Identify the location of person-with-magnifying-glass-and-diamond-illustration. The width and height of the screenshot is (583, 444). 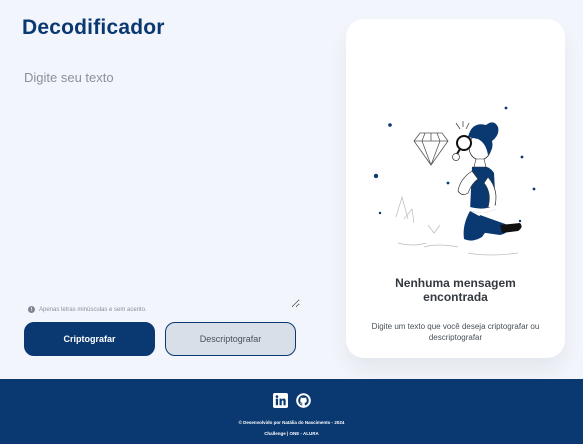
(454, 181).